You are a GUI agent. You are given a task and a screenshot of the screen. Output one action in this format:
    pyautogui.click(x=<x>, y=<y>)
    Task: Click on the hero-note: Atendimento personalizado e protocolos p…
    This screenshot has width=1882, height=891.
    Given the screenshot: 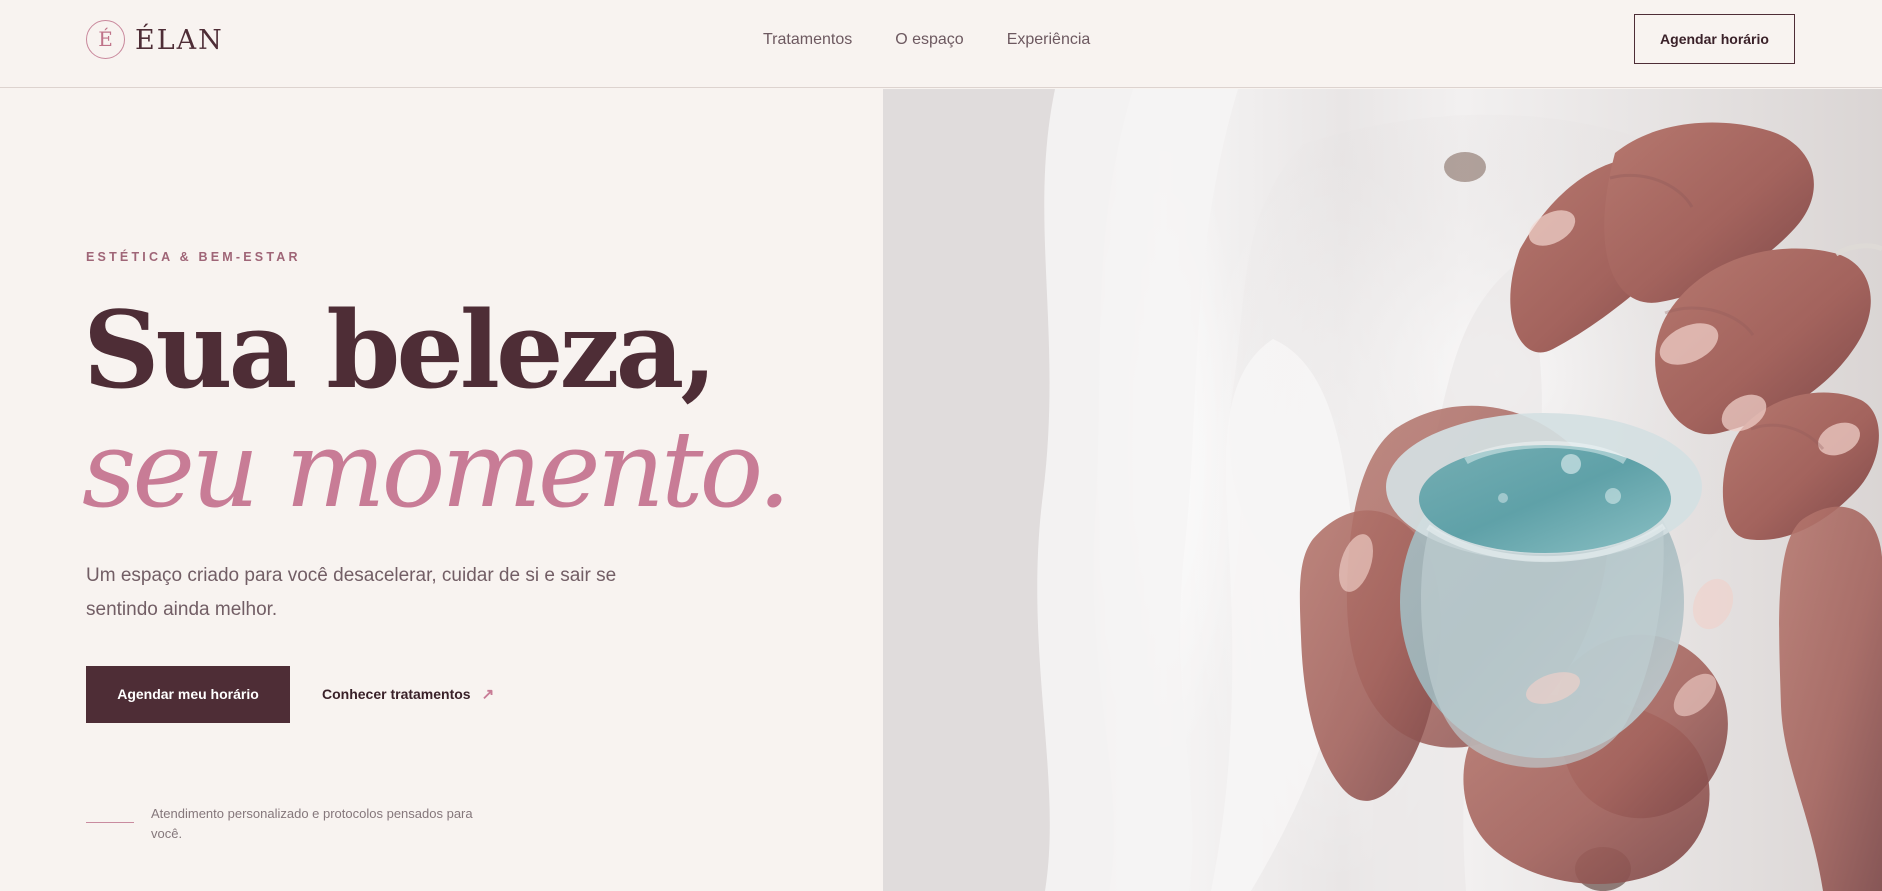 What is the action you would take?
    pyautogui.click(x=312, y=823)
    